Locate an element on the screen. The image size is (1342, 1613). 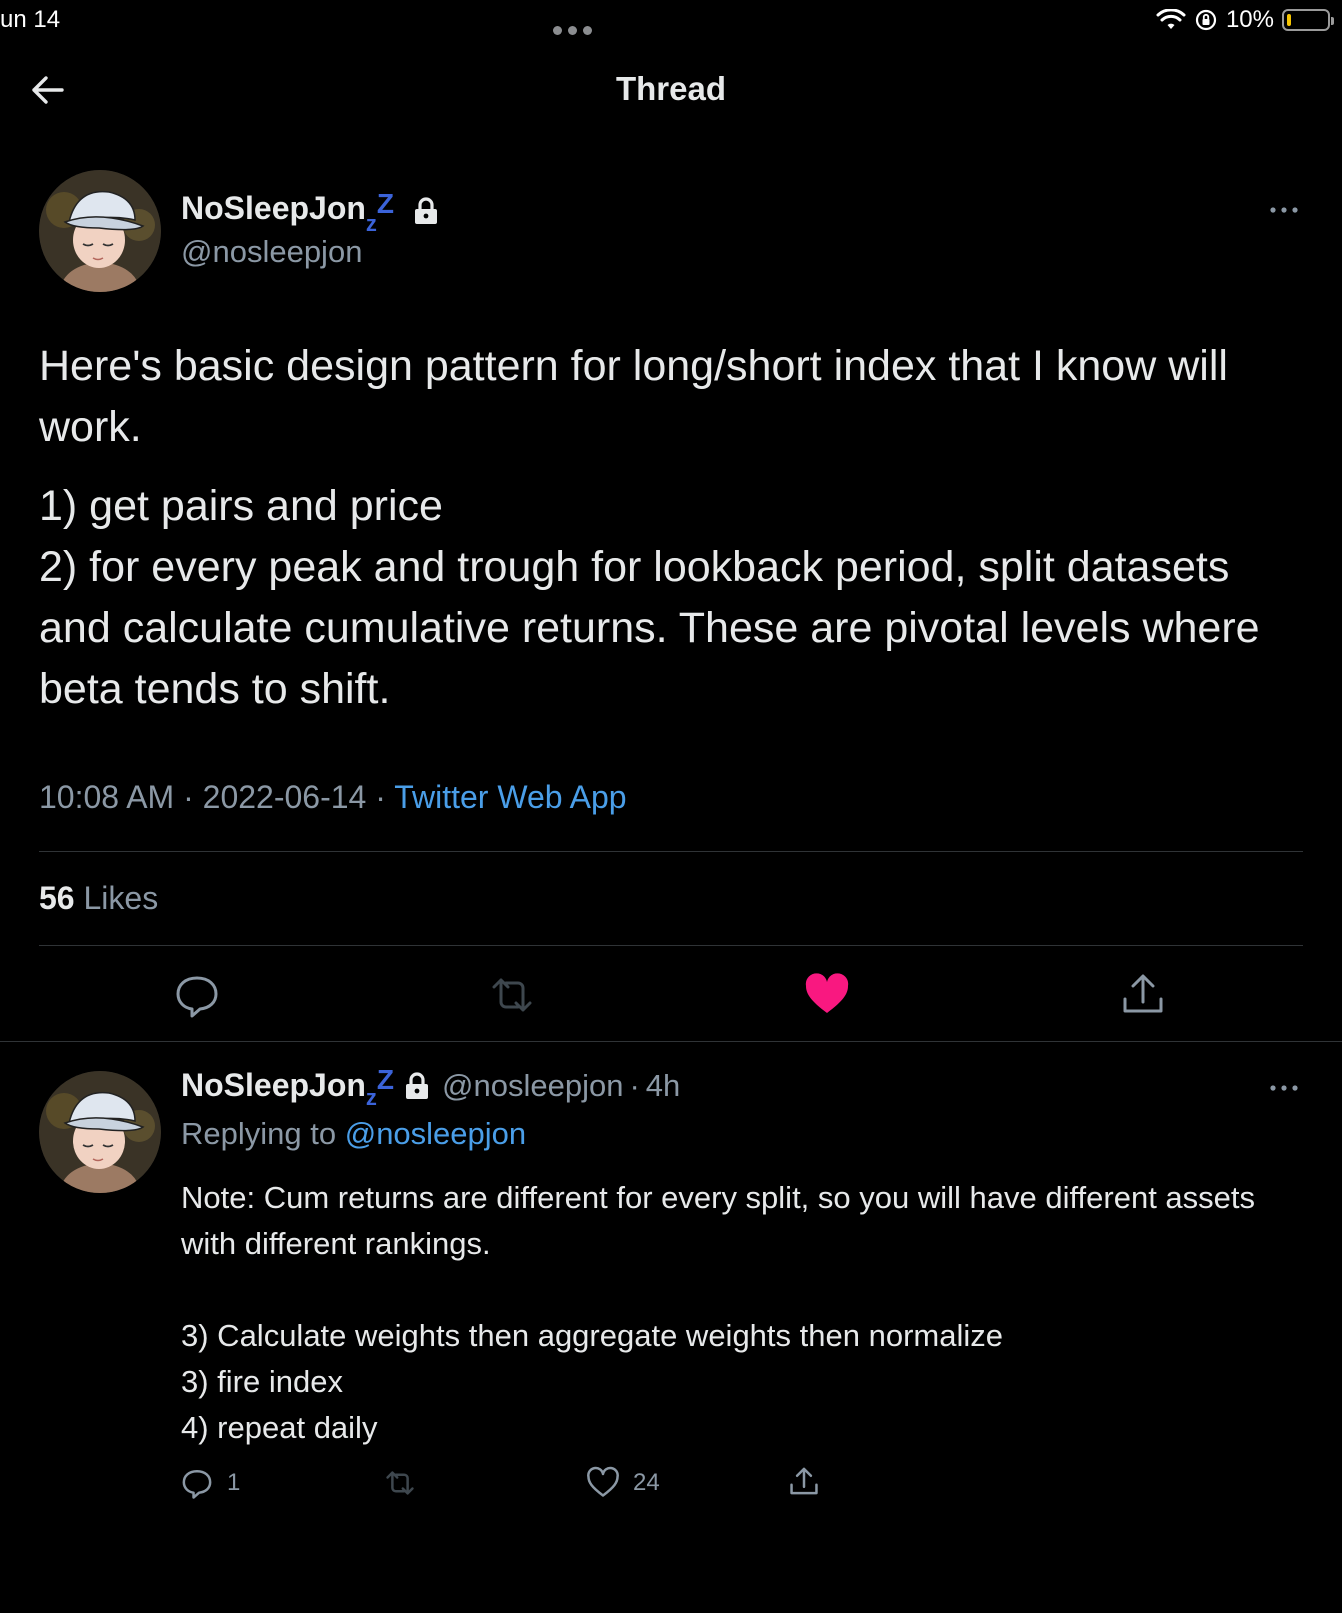
author-name: NoSleepJonzZ is located at coordinates (311, 212).